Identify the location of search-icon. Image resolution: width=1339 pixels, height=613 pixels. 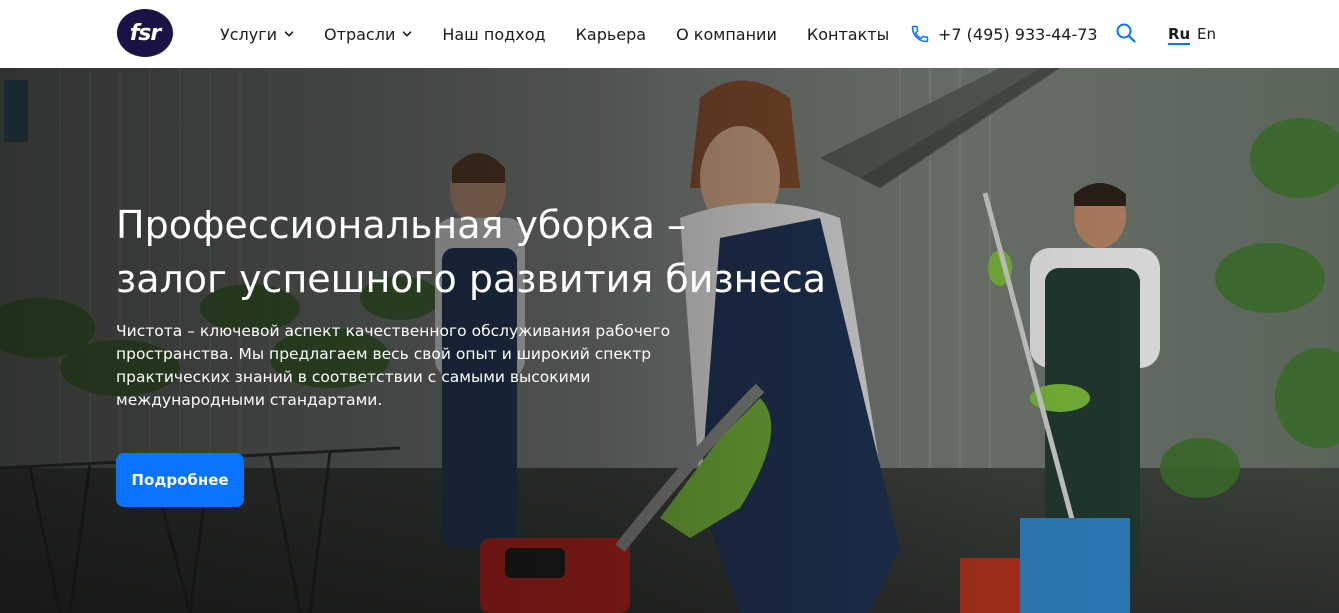
(1126, 33).